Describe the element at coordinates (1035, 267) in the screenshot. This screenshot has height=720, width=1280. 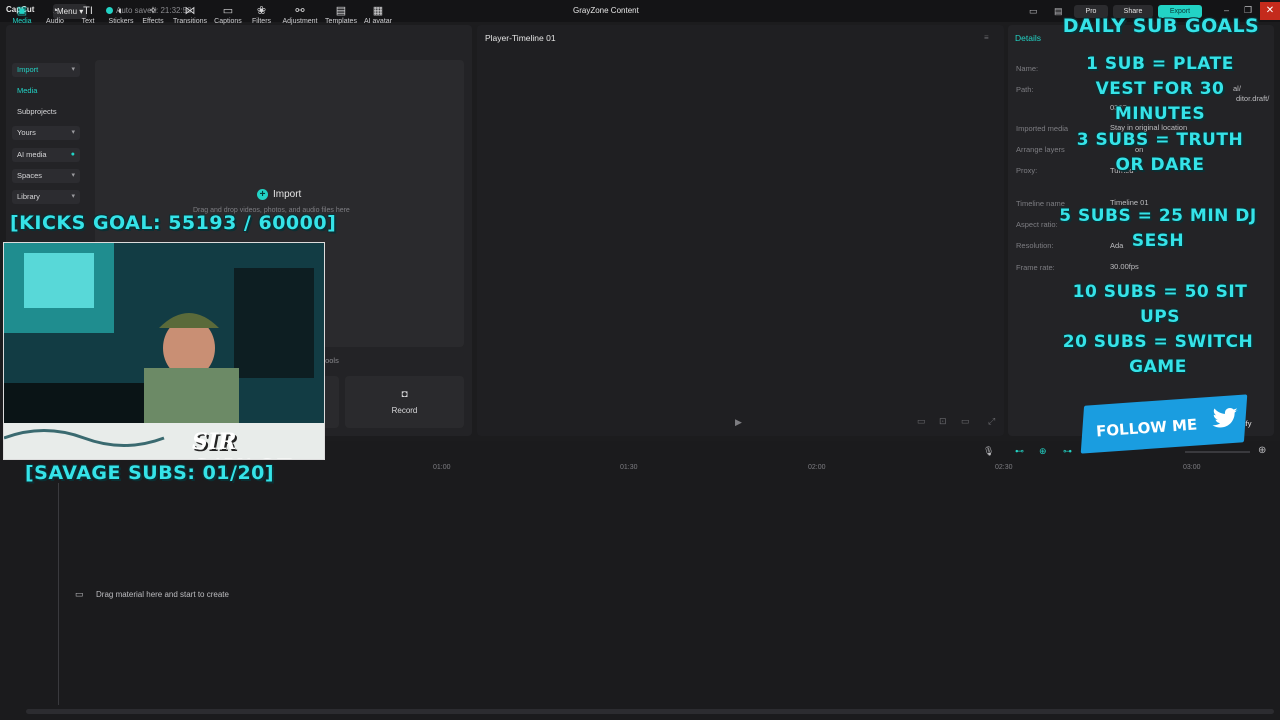
I see `details-label: Frame rate:` at that location.